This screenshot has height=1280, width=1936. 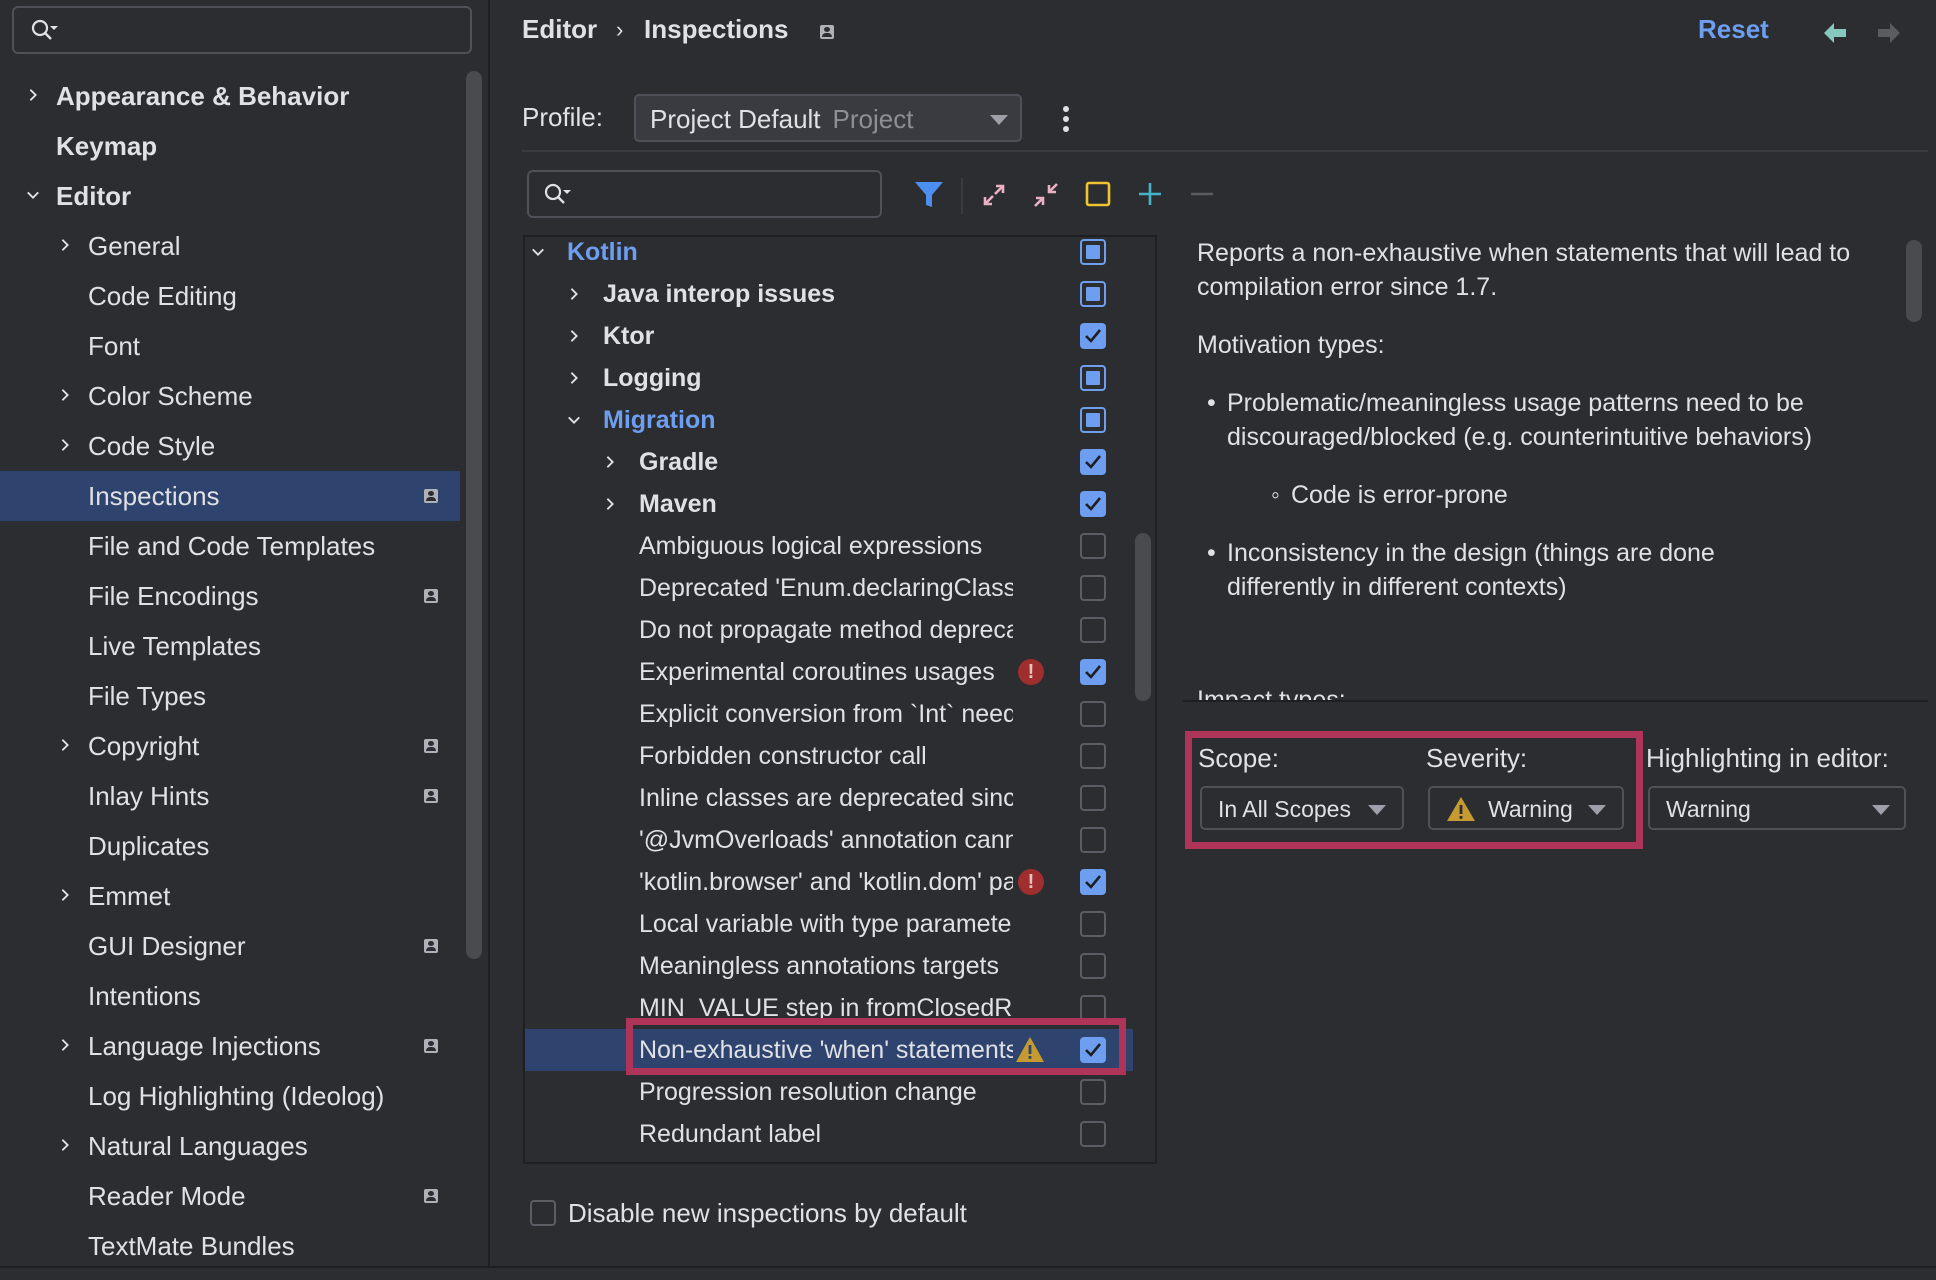 What do you see at coordinates (829, 1008) in the screenshot?
I see `tree-row: MIN_VALUE step in fromClosedRange` at bounding box center [829, 1008].